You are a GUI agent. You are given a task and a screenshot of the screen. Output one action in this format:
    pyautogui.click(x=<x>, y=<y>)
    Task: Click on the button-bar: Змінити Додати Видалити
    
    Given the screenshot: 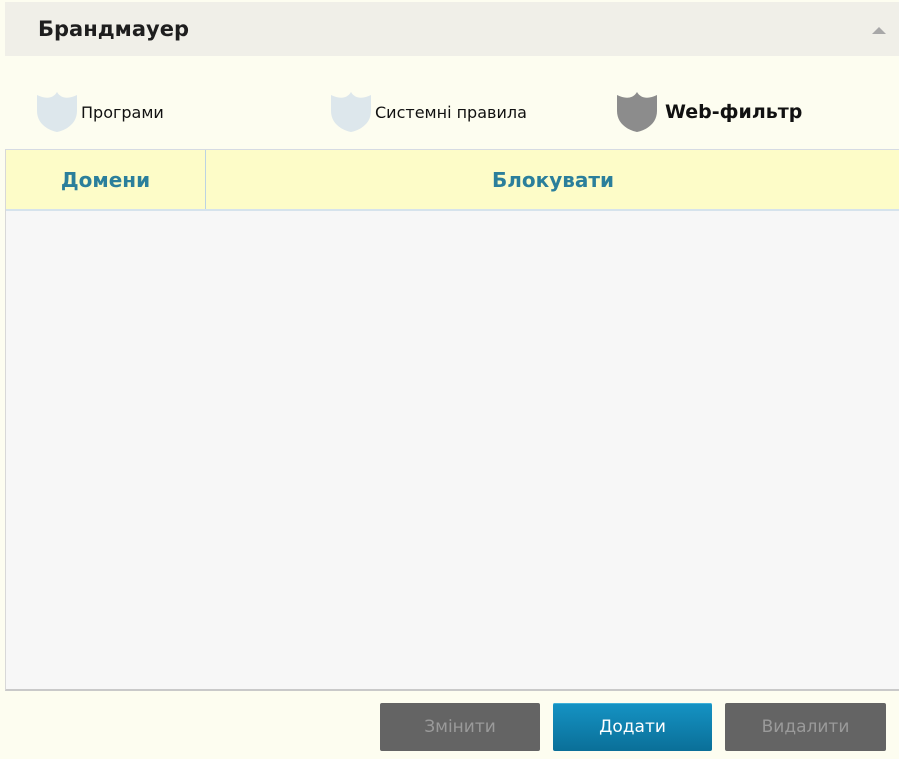 What is the action you would take?
    pyautogui.click(x=452, y=725)
    